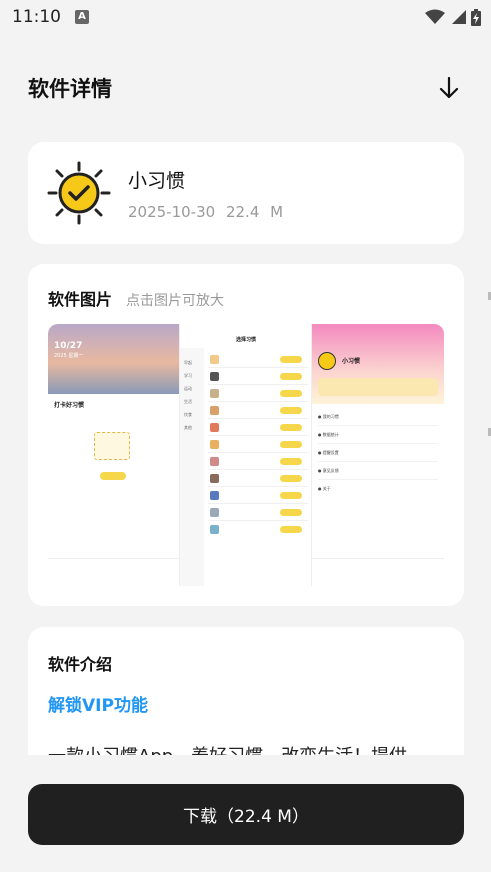 This screenshot has width=491, height=872. I want to click on vip-banner, so click(378, 387).